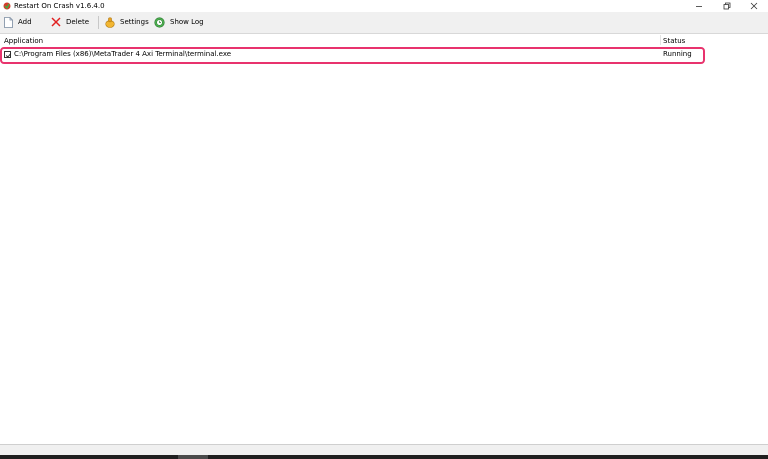 Image resolution: width=768 pixels, height=459 pixels. I want to click on close-icon, so click(754, 6).